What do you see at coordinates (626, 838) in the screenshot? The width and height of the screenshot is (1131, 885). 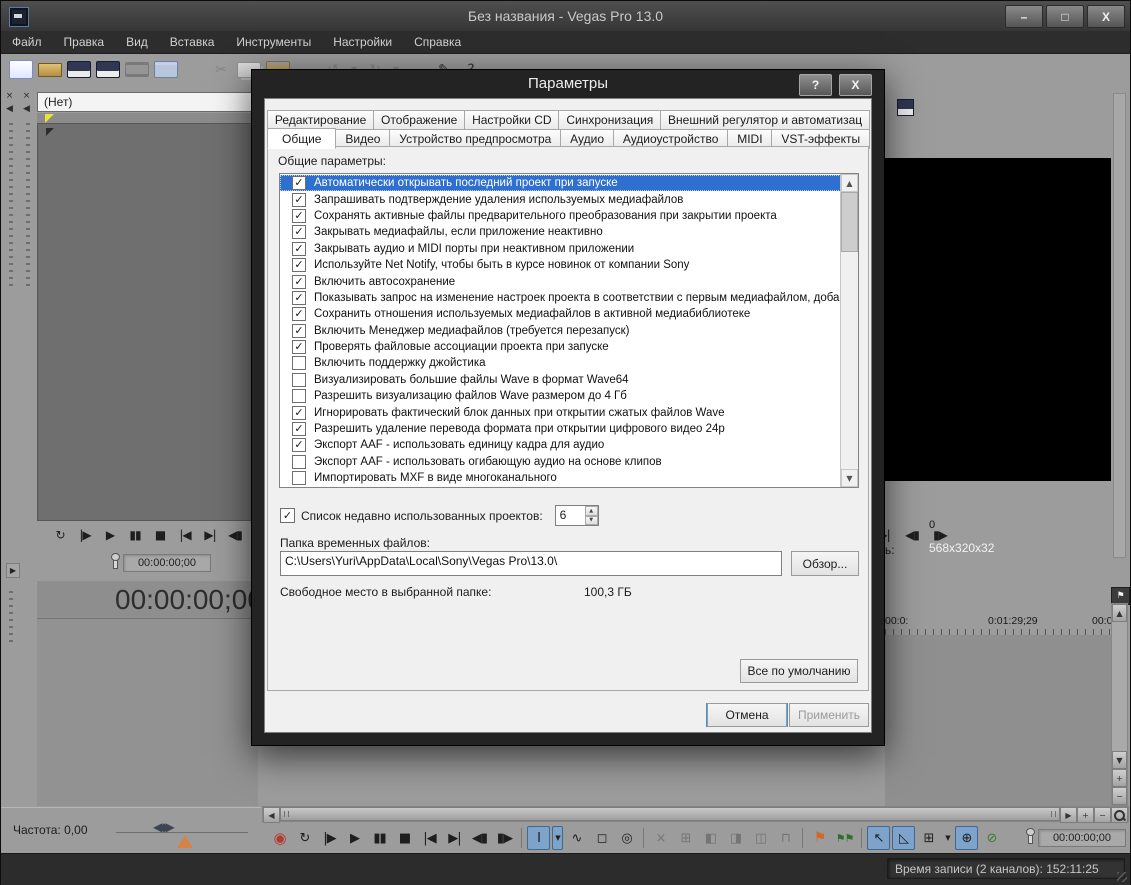 I see `transport-tool-button: ◎` at bounding box center [626, 838].